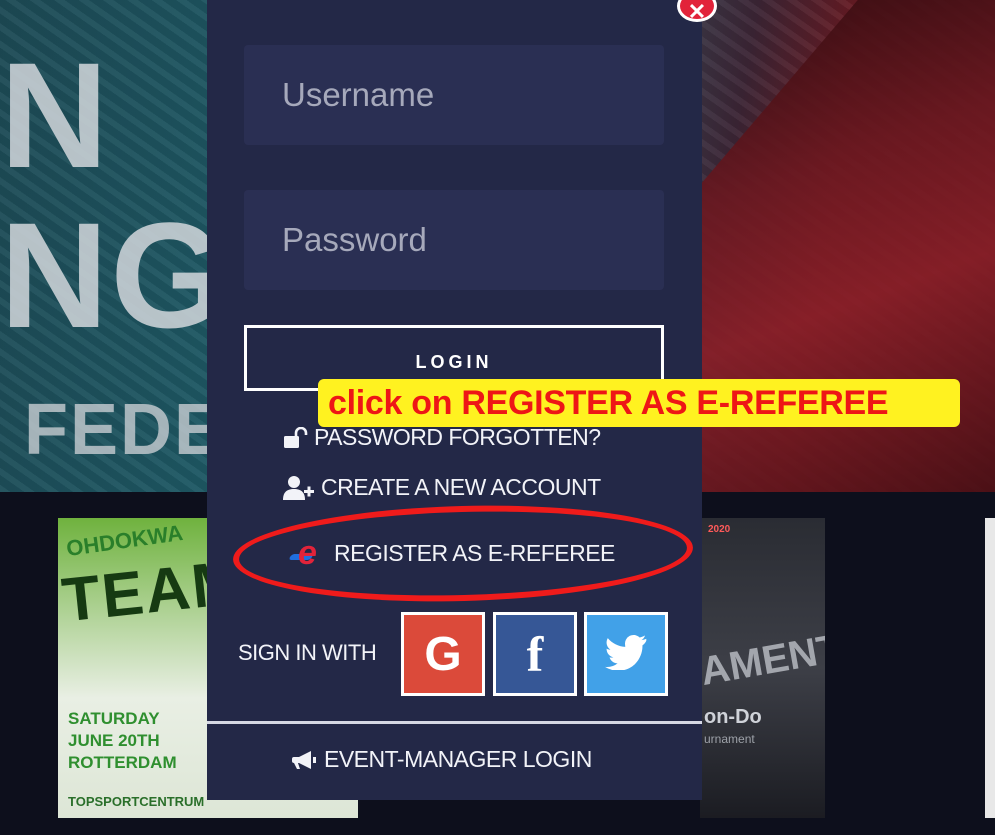 This screenshot has height=835, width=995. I want to click on event-card-edge, so click(990, 668).